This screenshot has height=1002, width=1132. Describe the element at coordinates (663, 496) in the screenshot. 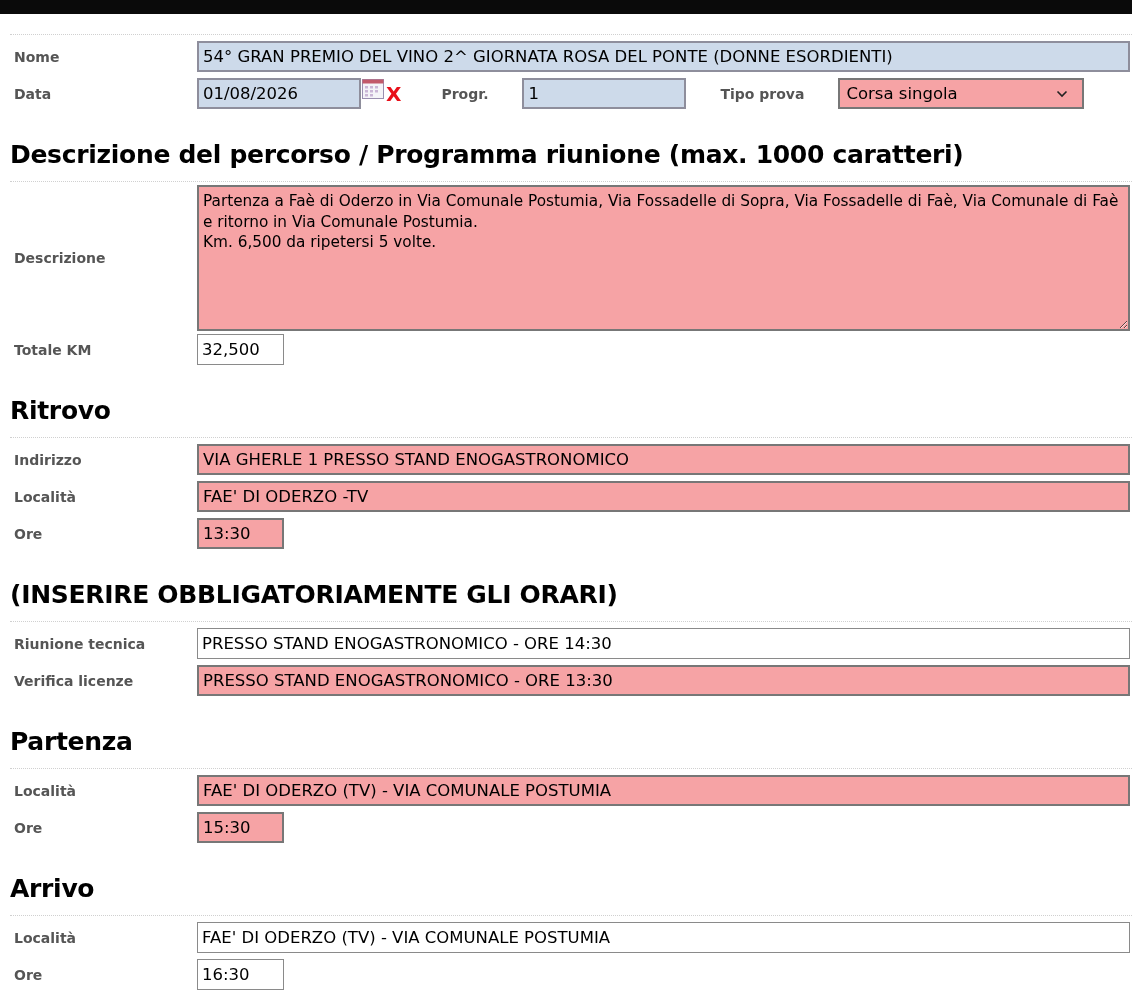

I see `text-field: FAE' DI ODERZO -TV` at that location.